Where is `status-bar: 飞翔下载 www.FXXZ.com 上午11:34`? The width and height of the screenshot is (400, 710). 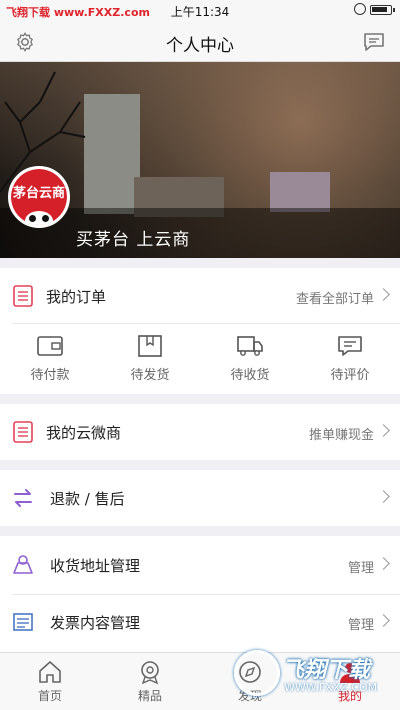
status-bar: 飞翔下载 www.FXXZ.com 上午11:34 is located at coordinates (200, 11).